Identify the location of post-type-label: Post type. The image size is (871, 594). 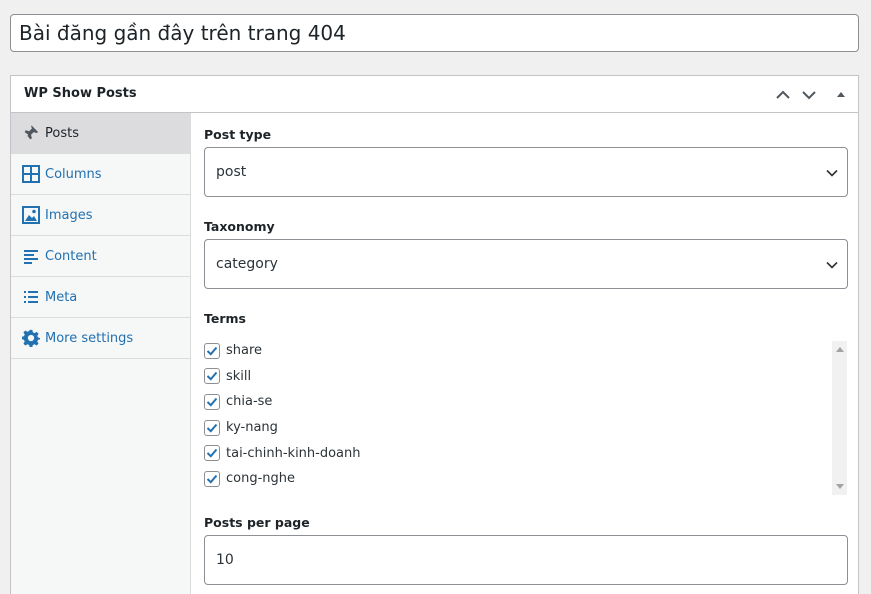
(238, 134).